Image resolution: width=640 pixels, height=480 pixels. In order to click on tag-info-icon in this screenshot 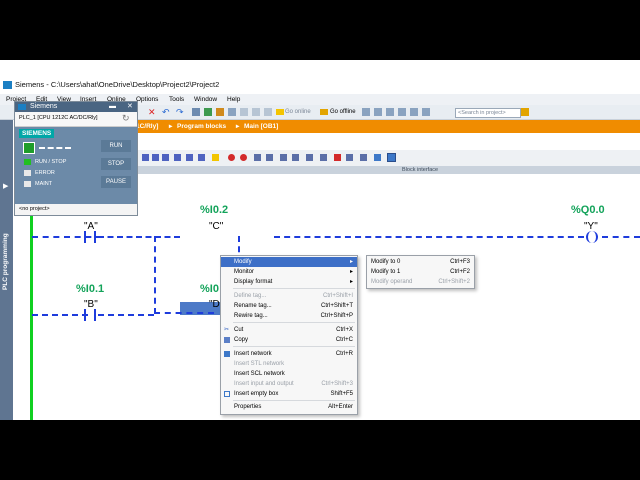, I will do `click(323, 157)`.